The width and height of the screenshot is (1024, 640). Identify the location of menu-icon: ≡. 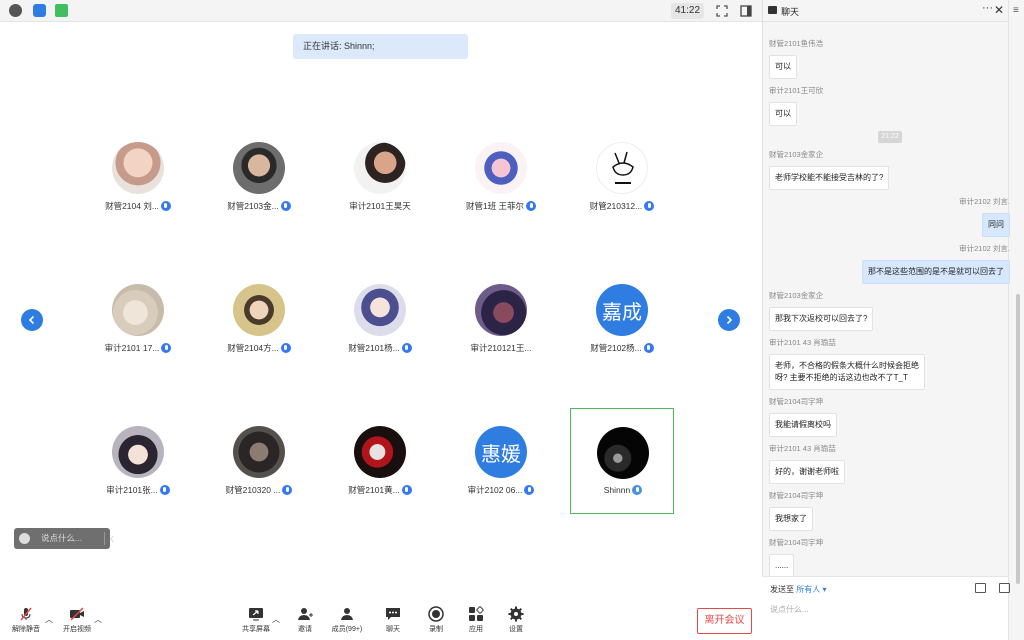
(1016, 10).